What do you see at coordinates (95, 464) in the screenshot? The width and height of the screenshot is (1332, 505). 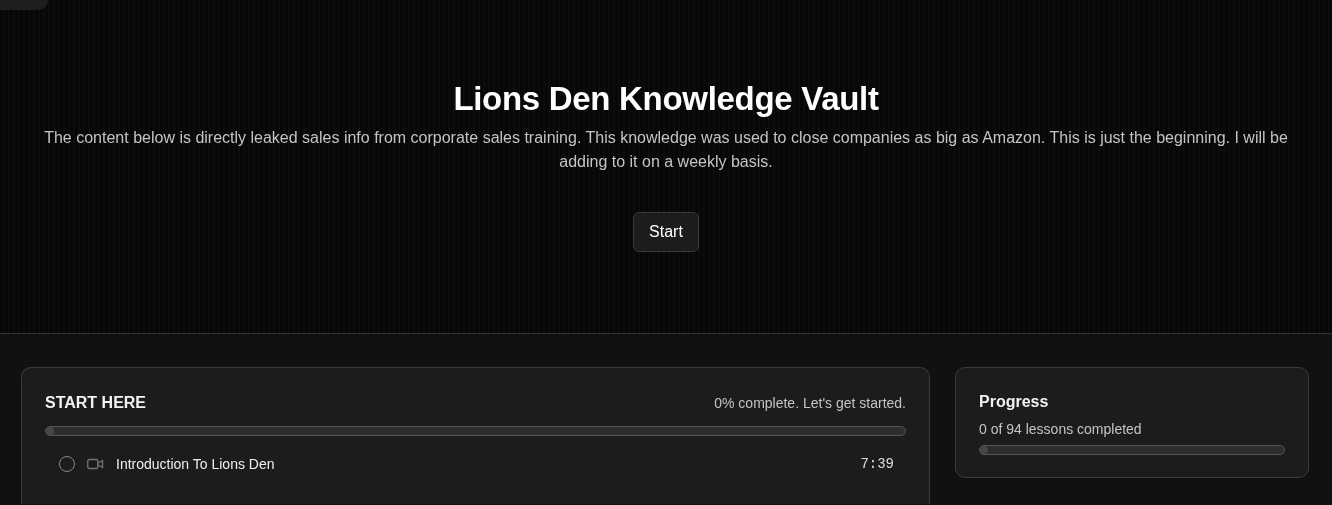 I see `video-camera-icon` at bounding box center [95, 464].